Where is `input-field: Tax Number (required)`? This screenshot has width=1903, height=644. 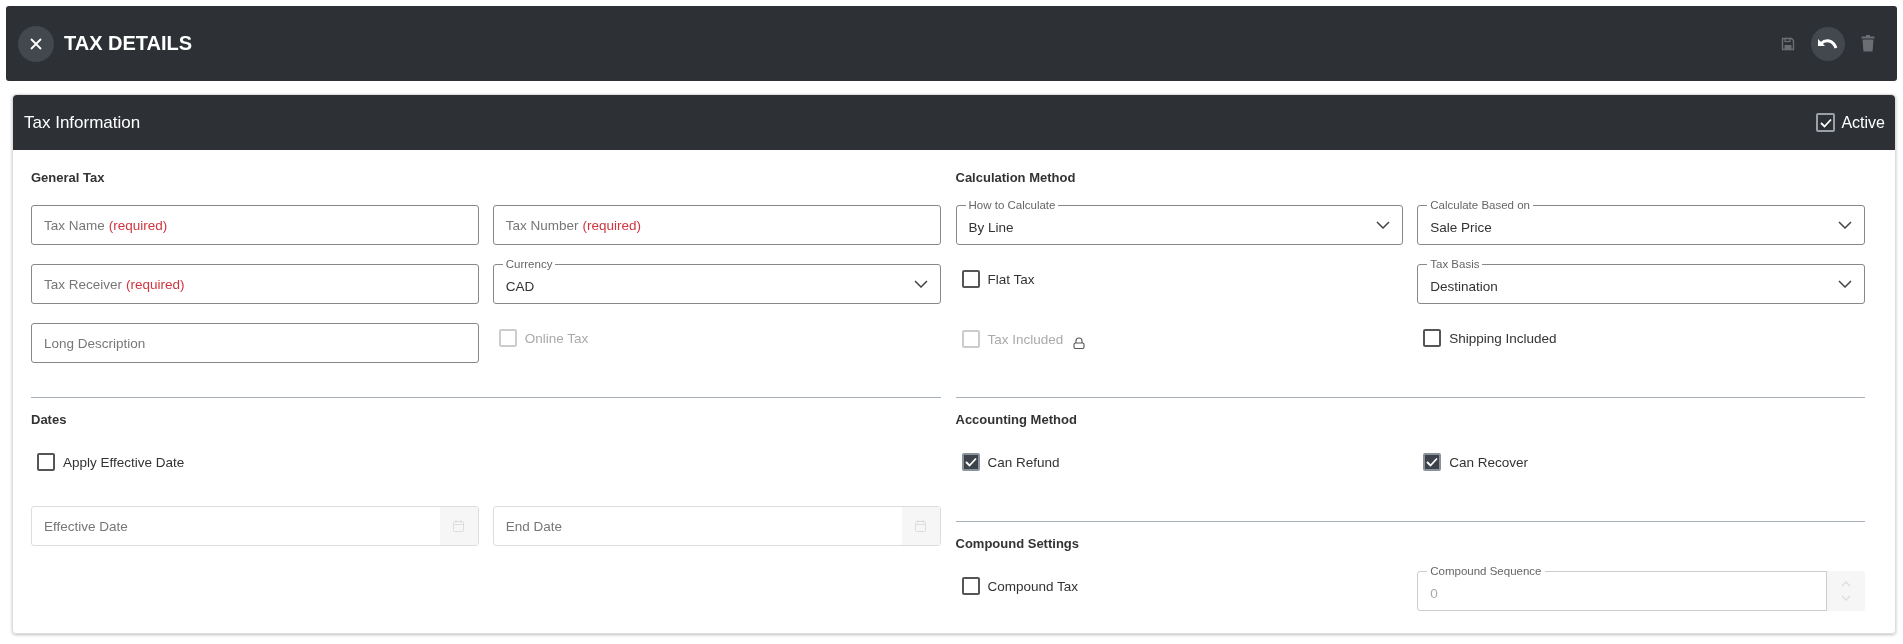
input-field: Tax Number (required) is located at coordinates (716, 225).